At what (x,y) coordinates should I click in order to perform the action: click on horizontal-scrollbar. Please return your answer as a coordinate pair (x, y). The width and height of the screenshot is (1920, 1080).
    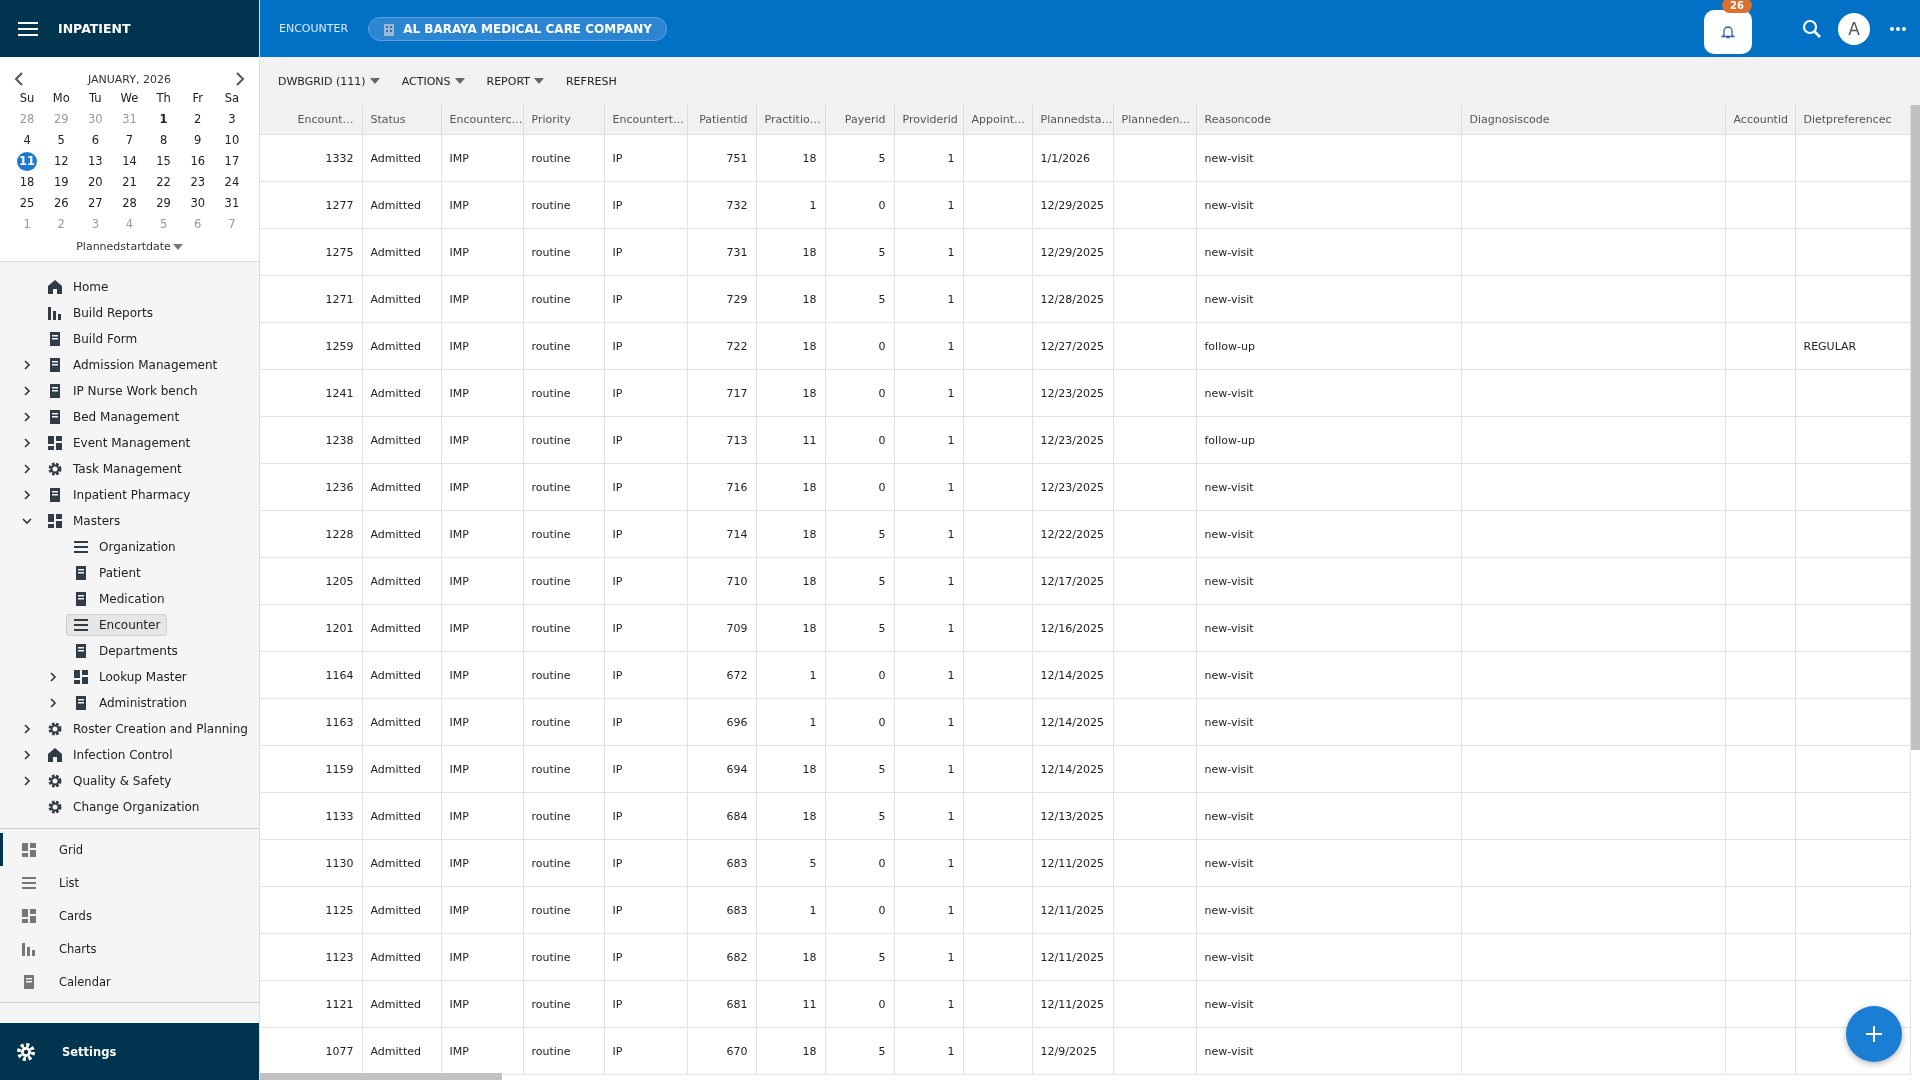
    Looking at the image, I should click on (381, 1076).